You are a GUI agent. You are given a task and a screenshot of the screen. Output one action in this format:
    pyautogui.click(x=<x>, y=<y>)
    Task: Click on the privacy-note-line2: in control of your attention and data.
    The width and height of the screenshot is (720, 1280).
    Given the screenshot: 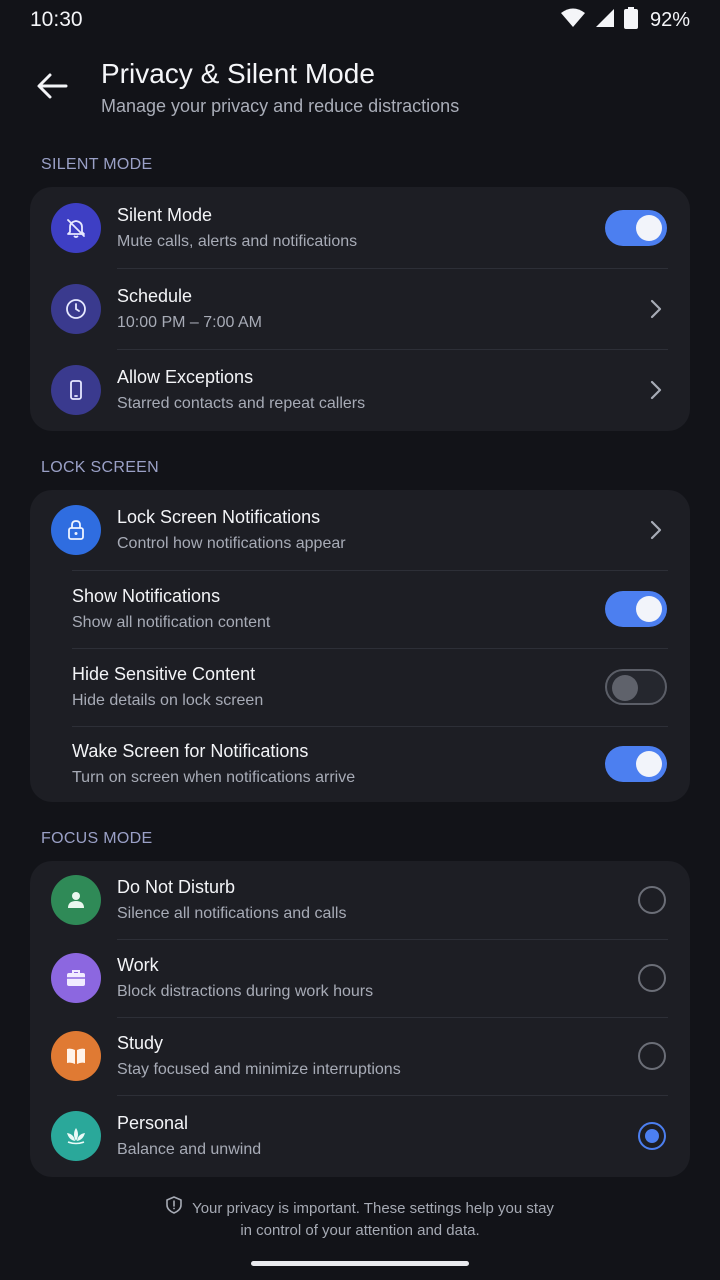 What is the action you would take?
    pyautogui.click(x=360, y=1230)
    